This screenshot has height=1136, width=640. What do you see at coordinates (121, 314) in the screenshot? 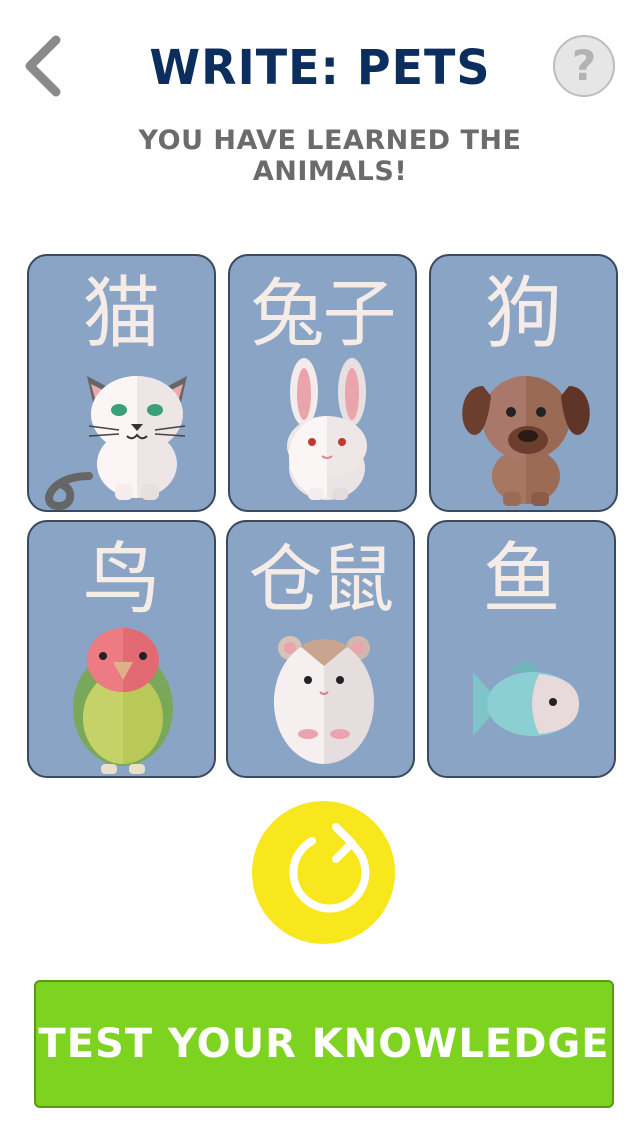
I see `card-word: 猫` at bounding box center [121, 314].